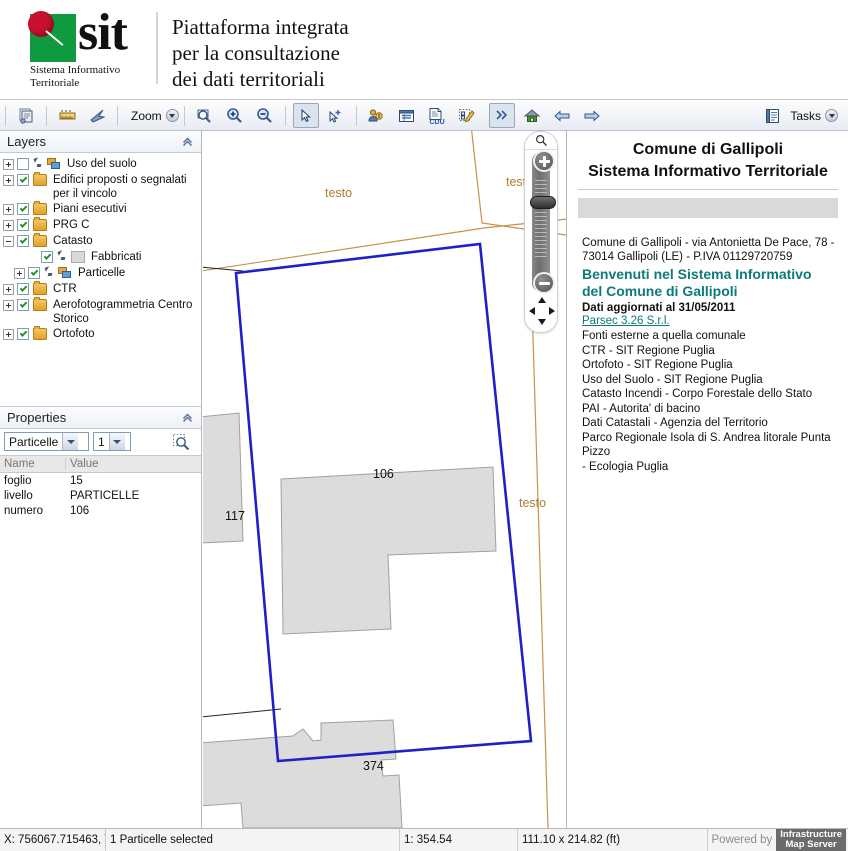 Image resolution: width=848 pixels, height=851 pixels. I want to click on layers-collapse-icon, so click(187, 141).